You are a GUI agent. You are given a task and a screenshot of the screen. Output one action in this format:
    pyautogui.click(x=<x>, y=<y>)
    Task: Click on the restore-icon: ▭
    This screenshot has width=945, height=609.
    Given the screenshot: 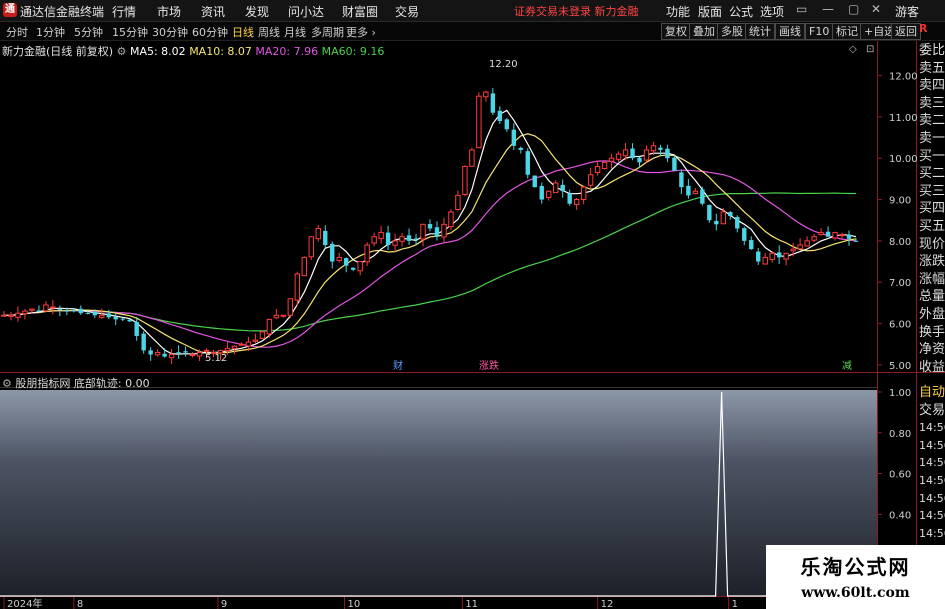 What is the action you would take?
    pyautogui.click(x=801, y=9)
    